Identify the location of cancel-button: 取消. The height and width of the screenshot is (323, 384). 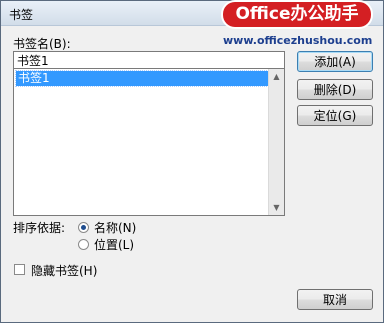
(335, 299).